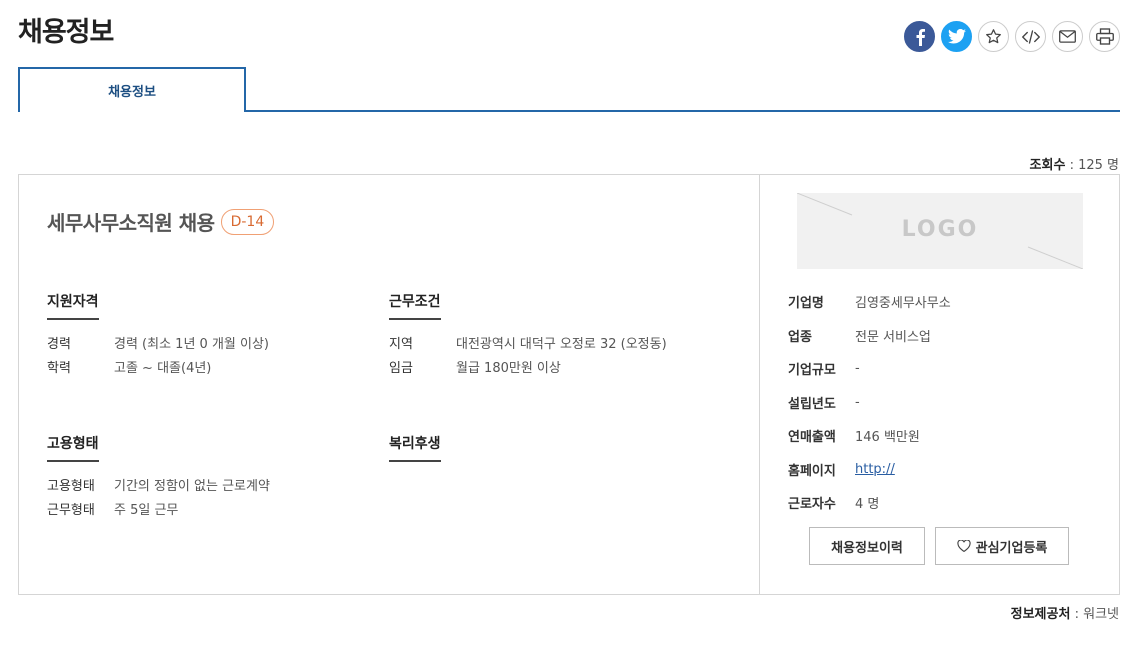  I want to click on section-heading: 지원자격, so click(73, 305).